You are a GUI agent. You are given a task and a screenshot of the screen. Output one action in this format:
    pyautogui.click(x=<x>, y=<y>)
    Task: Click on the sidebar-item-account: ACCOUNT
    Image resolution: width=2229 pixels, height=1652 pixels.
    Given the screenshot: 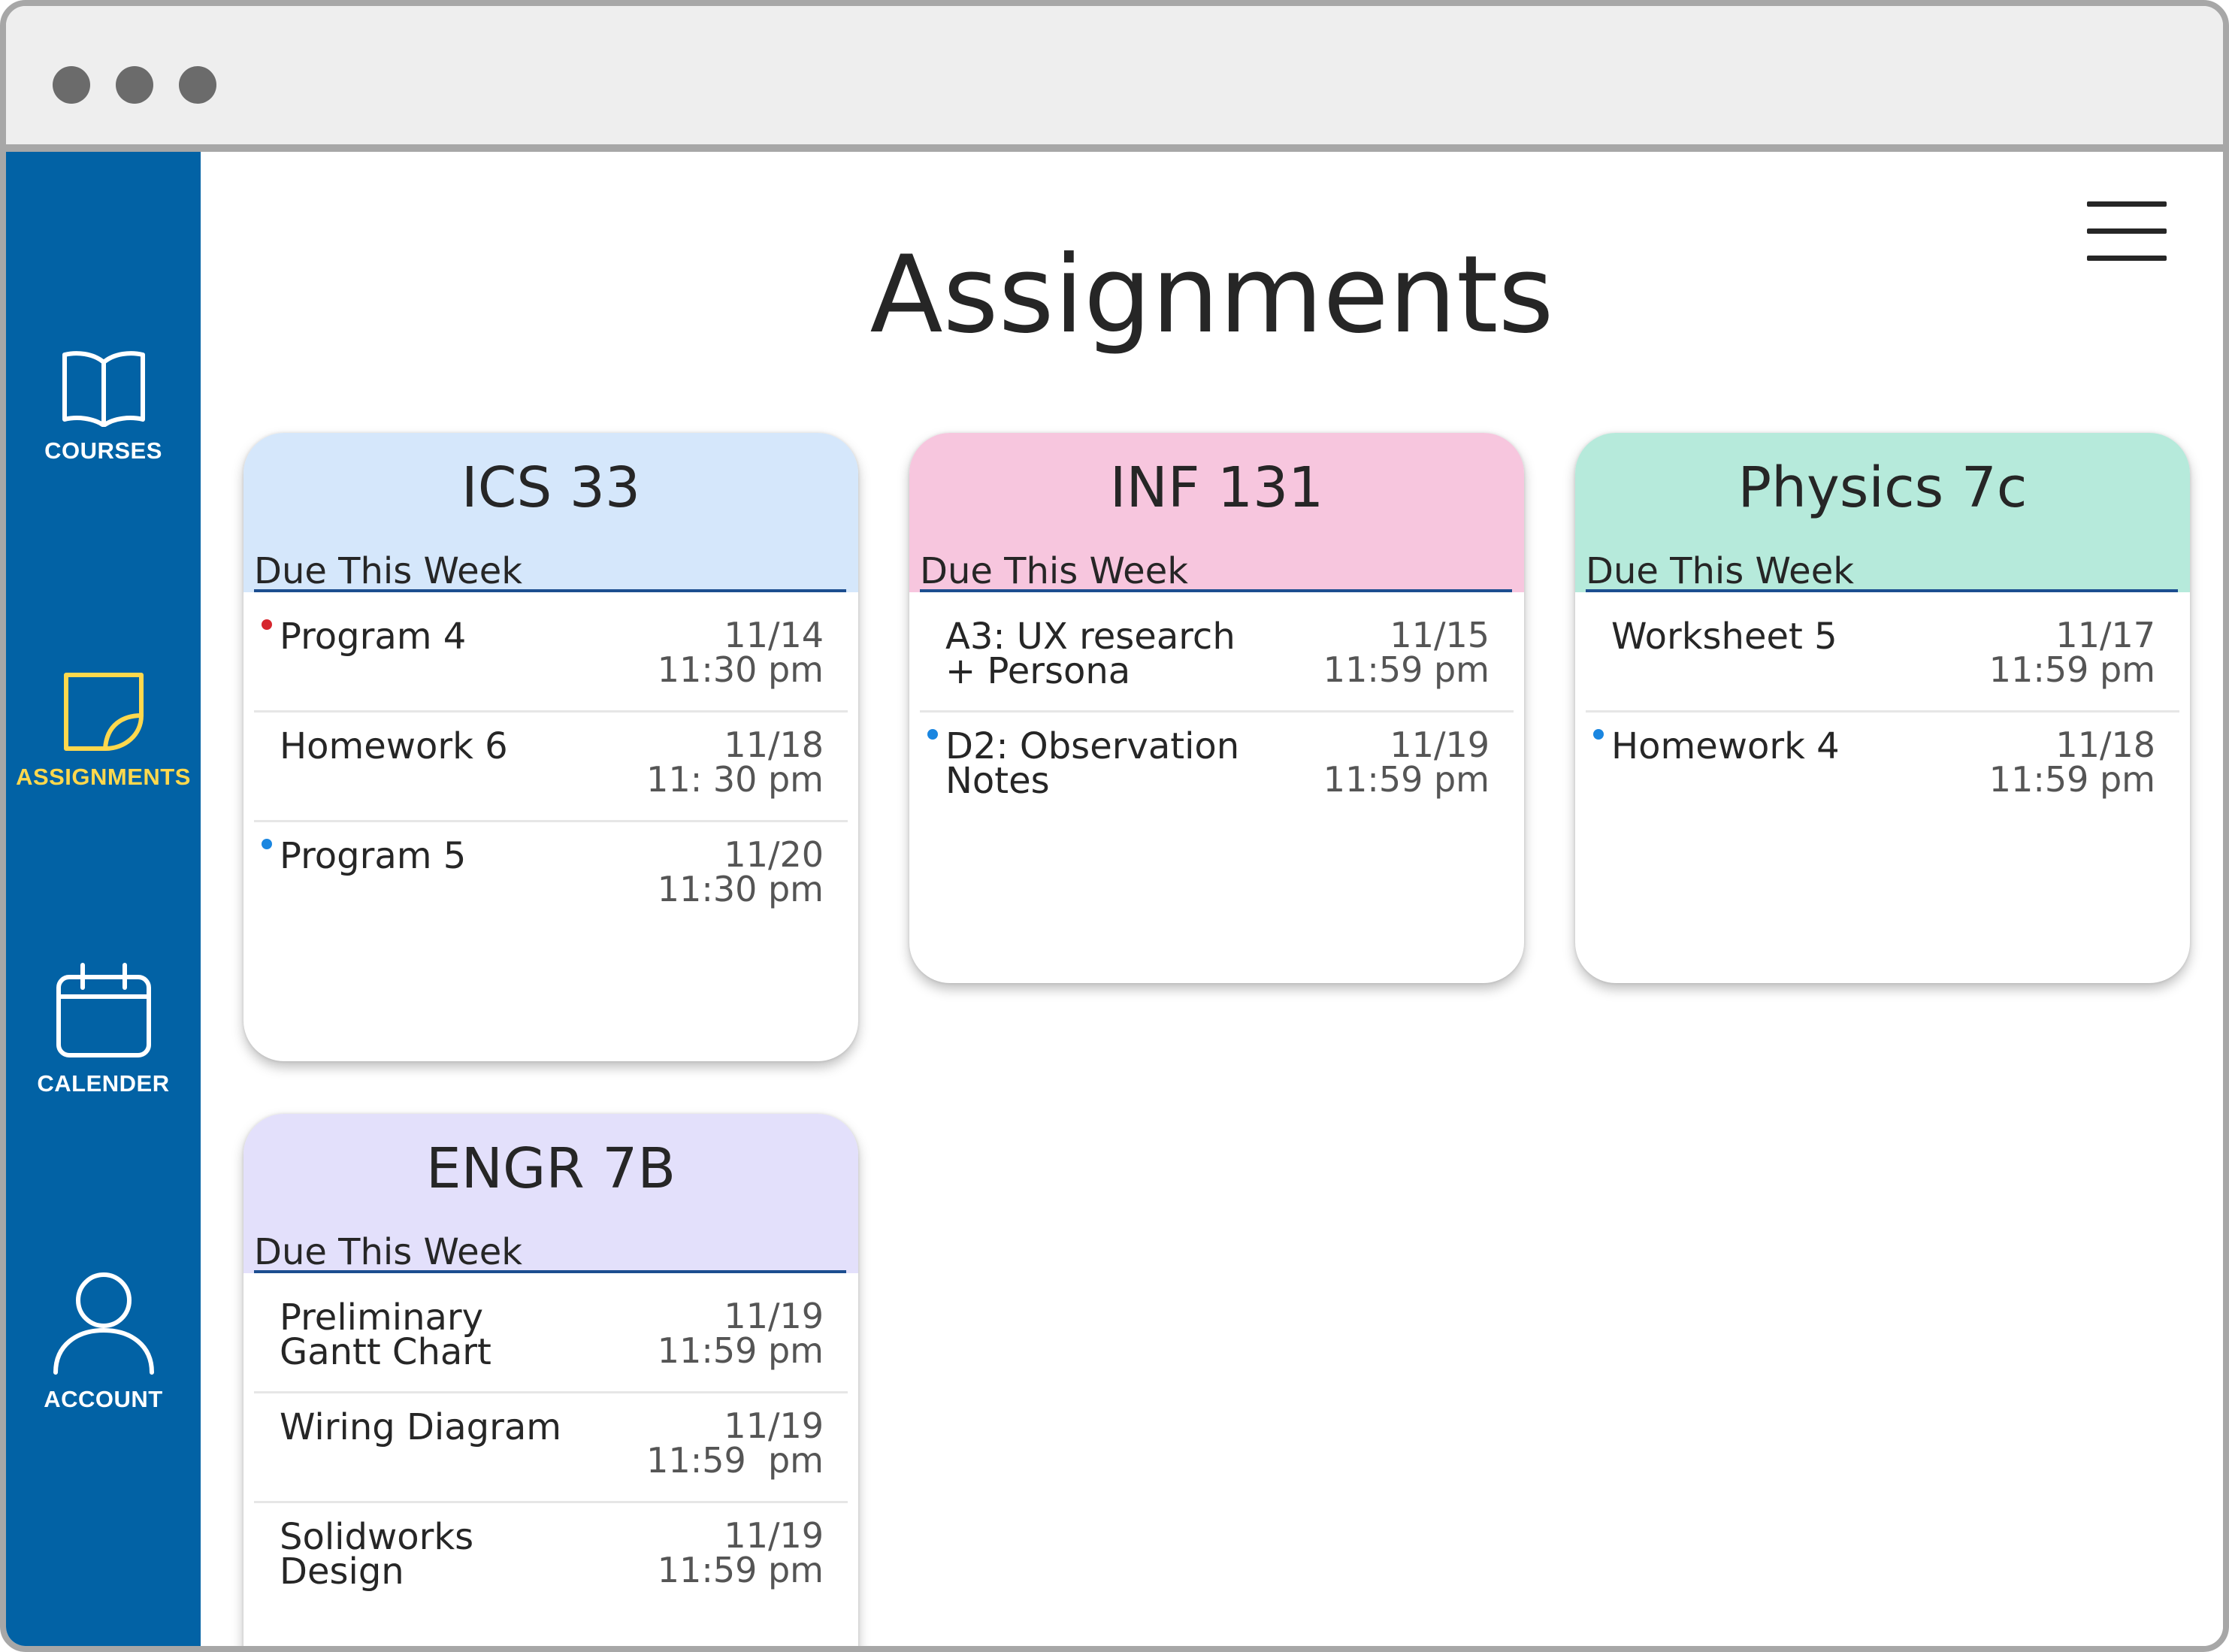 What is the action you would take?
    pyautogui.click(x=104, y=1342)
    